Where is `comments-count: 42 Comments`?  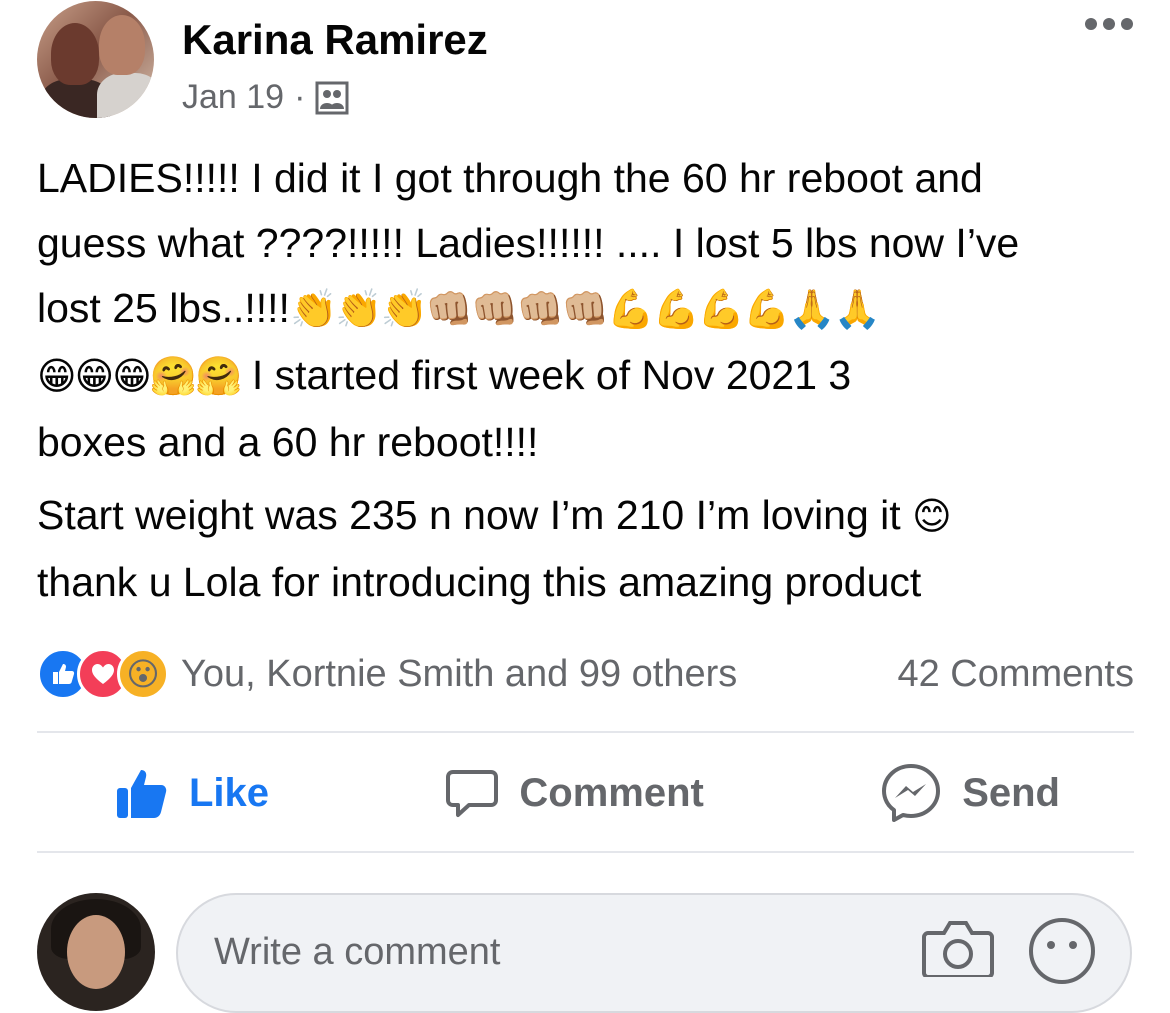
comments-count: 42 Comments is located at coordinates (1015, 674).